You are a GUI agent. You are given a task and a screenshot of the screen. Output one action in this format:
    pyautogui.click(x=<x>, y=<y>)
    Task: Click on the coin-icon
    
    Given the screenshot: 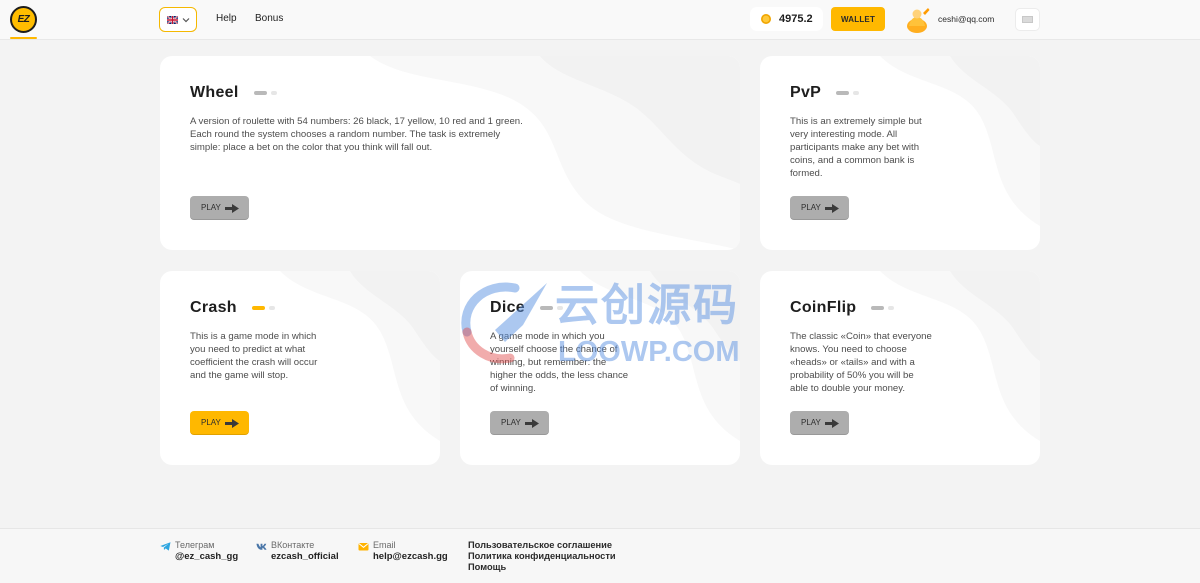 What is the action you would take?
    pyautogui.click(x=766, y=19)
    